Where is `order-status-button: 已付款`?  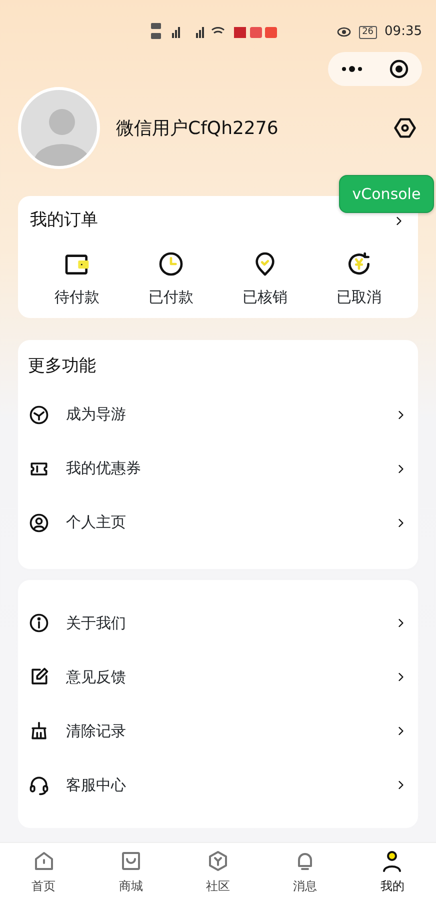 order-status-button: 已付款 is located at coordinates (171, 279).